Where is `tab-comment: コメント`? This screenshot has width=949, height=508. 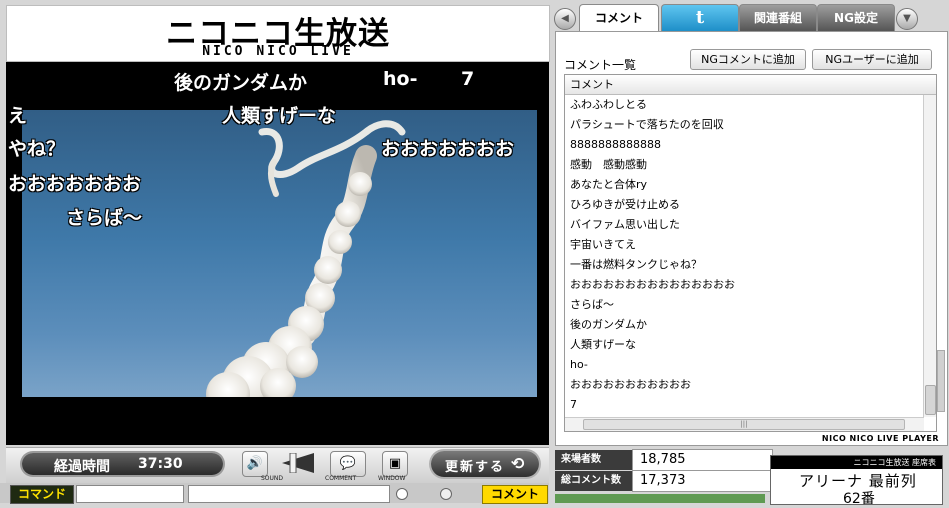 tab-comment: コメント is located at coordinates (619, 17).